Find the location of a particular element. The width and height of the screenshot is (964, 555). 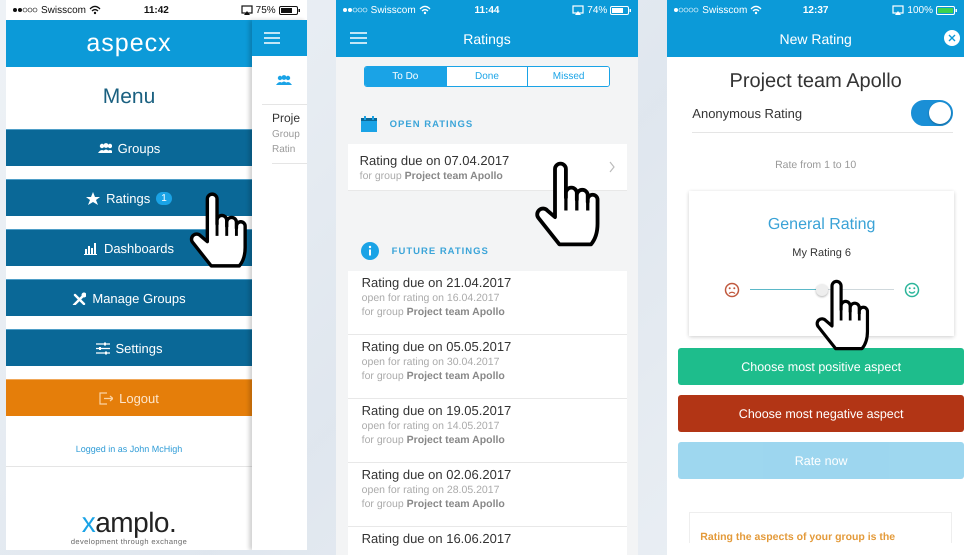

open-date: open for rating on 30.04.2017 is located at coordinates (431, 362).